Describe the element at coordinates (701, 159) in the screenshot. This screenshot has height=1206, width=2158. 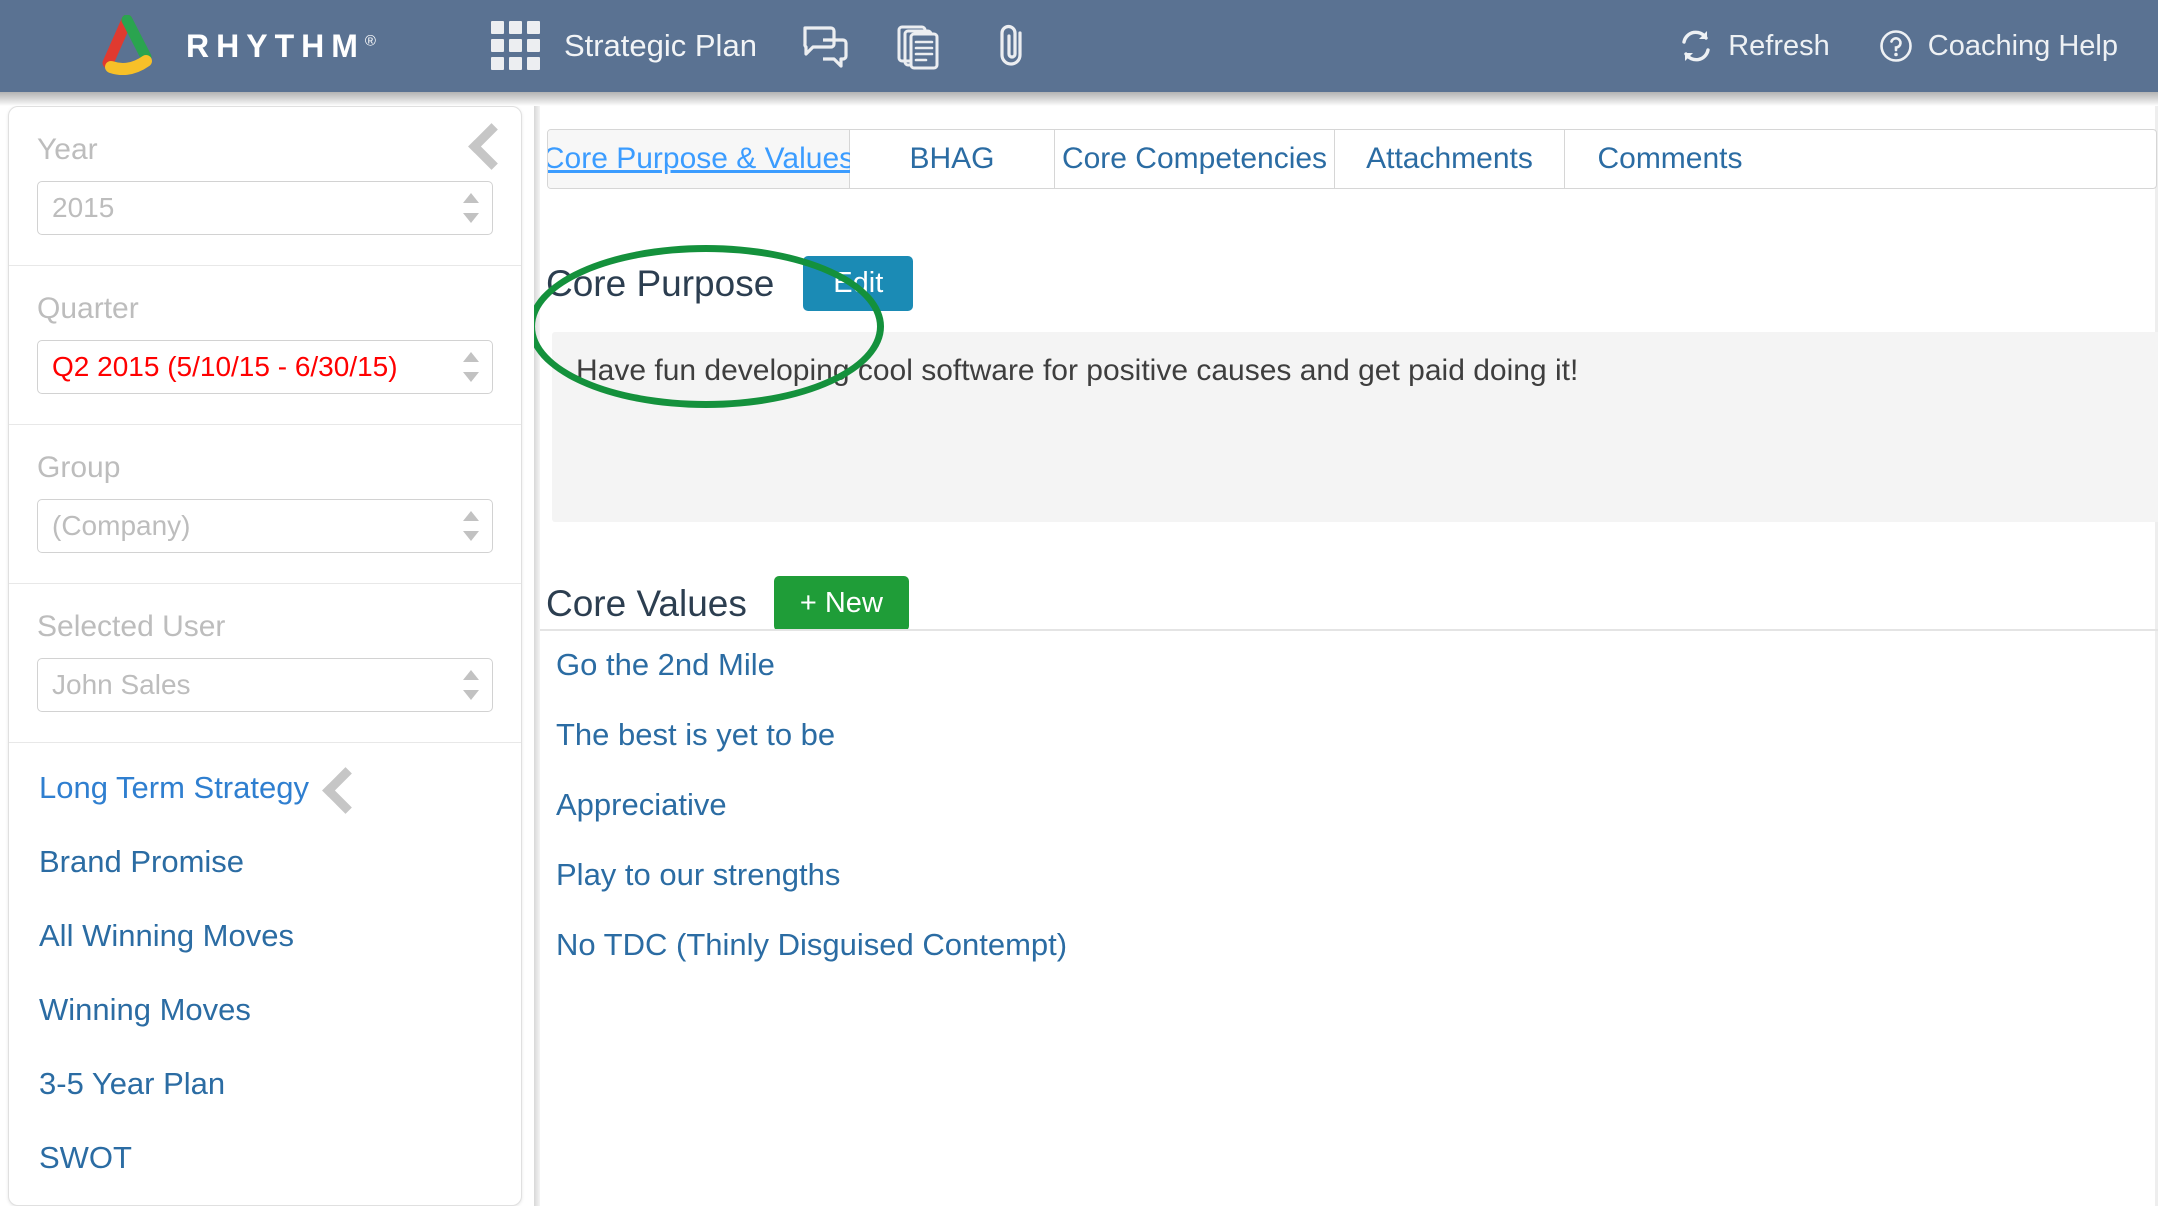
I see `tab-core-purpose-and-values: Core Purpose & Values` at that location.